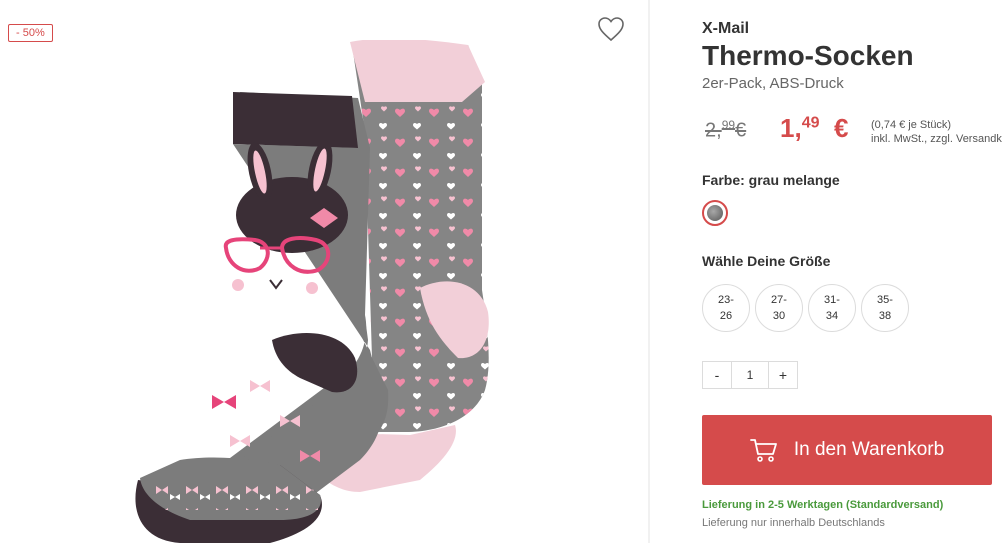  What do you see at coordinates (841, 128) in the screenshot?
I see `new-price-currency: €` at bounding box center [841, 128].